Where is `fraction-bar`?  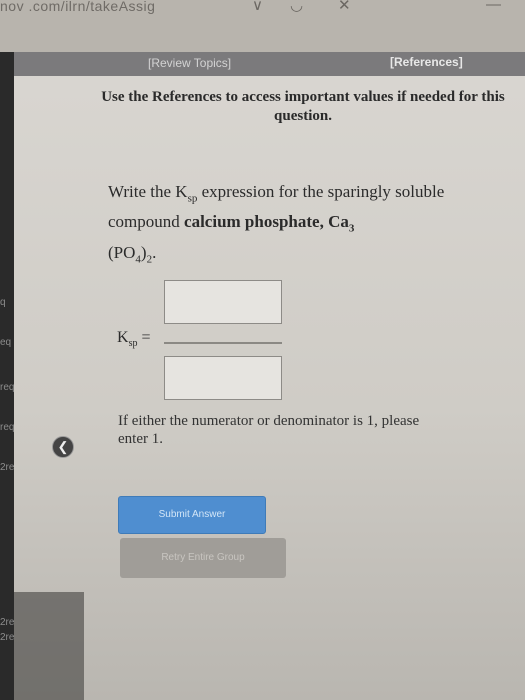 fraction-bar is located at coordinates (223, 343).